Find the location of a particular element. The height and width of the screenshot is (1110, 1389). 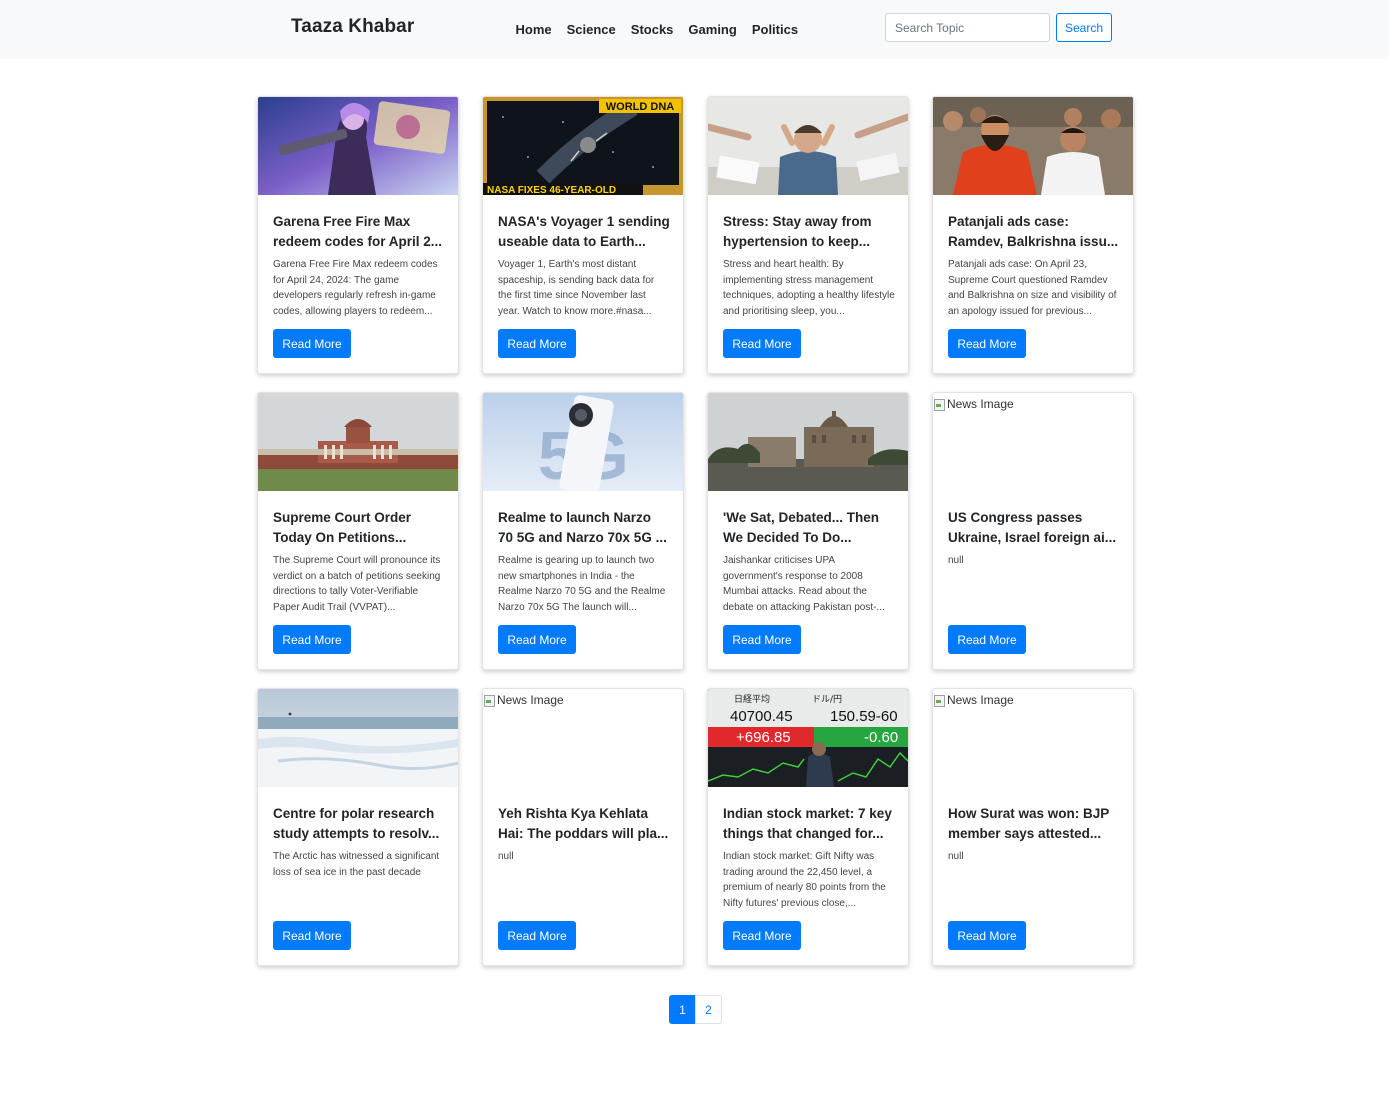

nav-link-gaming: Gaming is located at coordinates (712, 29).